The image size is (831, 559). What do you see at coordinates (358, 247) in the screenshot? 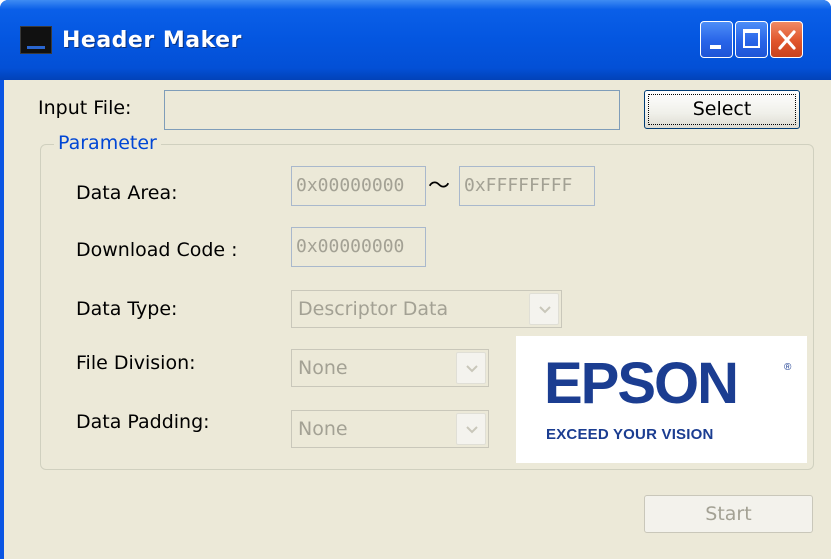
I see `download-code-field: 0x00000000` at bounding box center [358, 247].